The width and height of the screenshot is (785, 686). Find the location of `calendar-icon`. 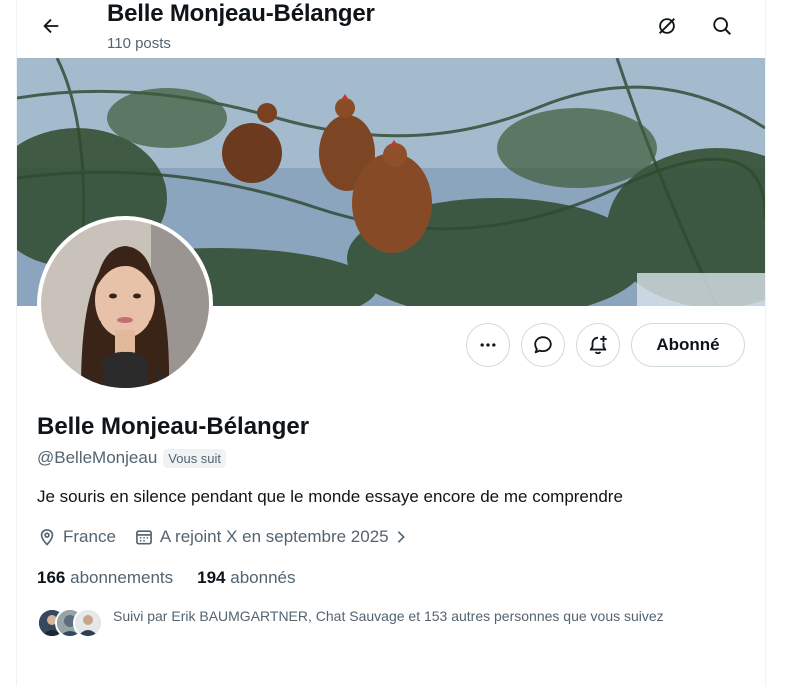

calendar-icon is located at coordinates (144, 537).